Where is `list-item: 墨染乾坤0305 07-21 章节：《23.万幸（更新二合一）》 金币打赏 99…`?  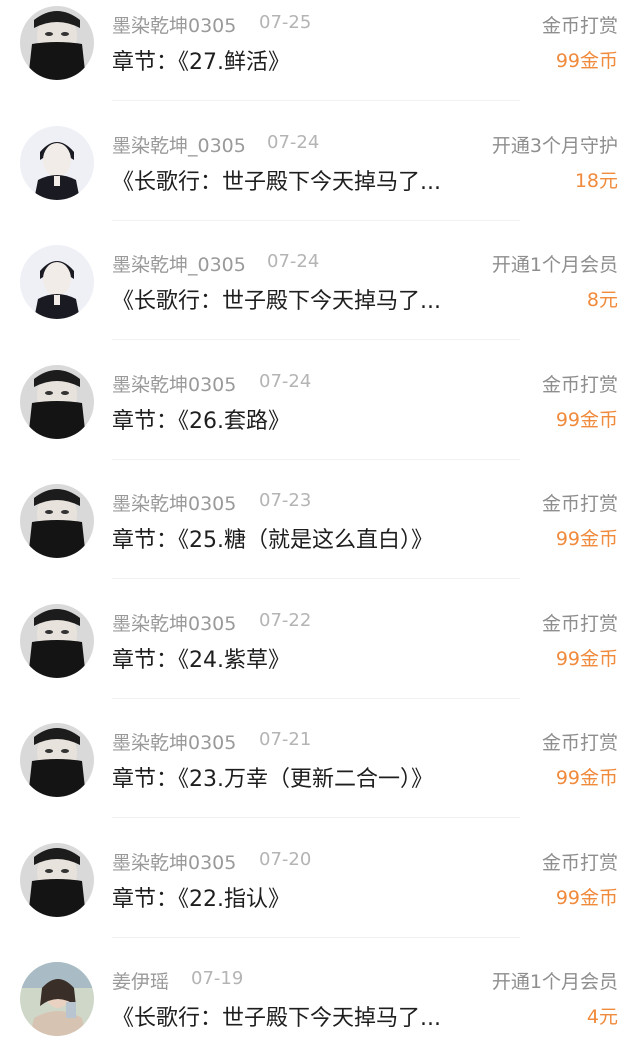
list-item: 墨染乾坤0305 07-21 章节：《23.万幸（更新二合一）》 金币打赏 99… is located at coordinates (320, 777).